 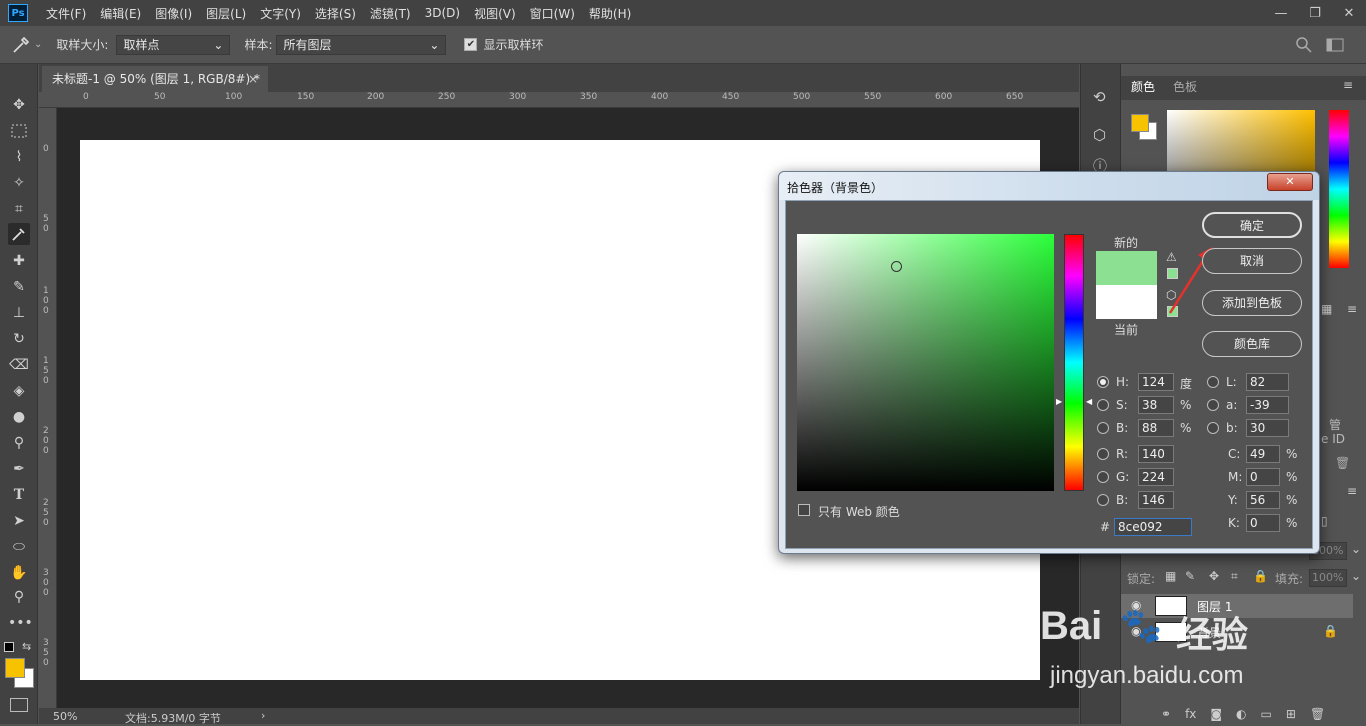 I want to click on grid-view-icon: ▦, so click(x=1326, y=309).